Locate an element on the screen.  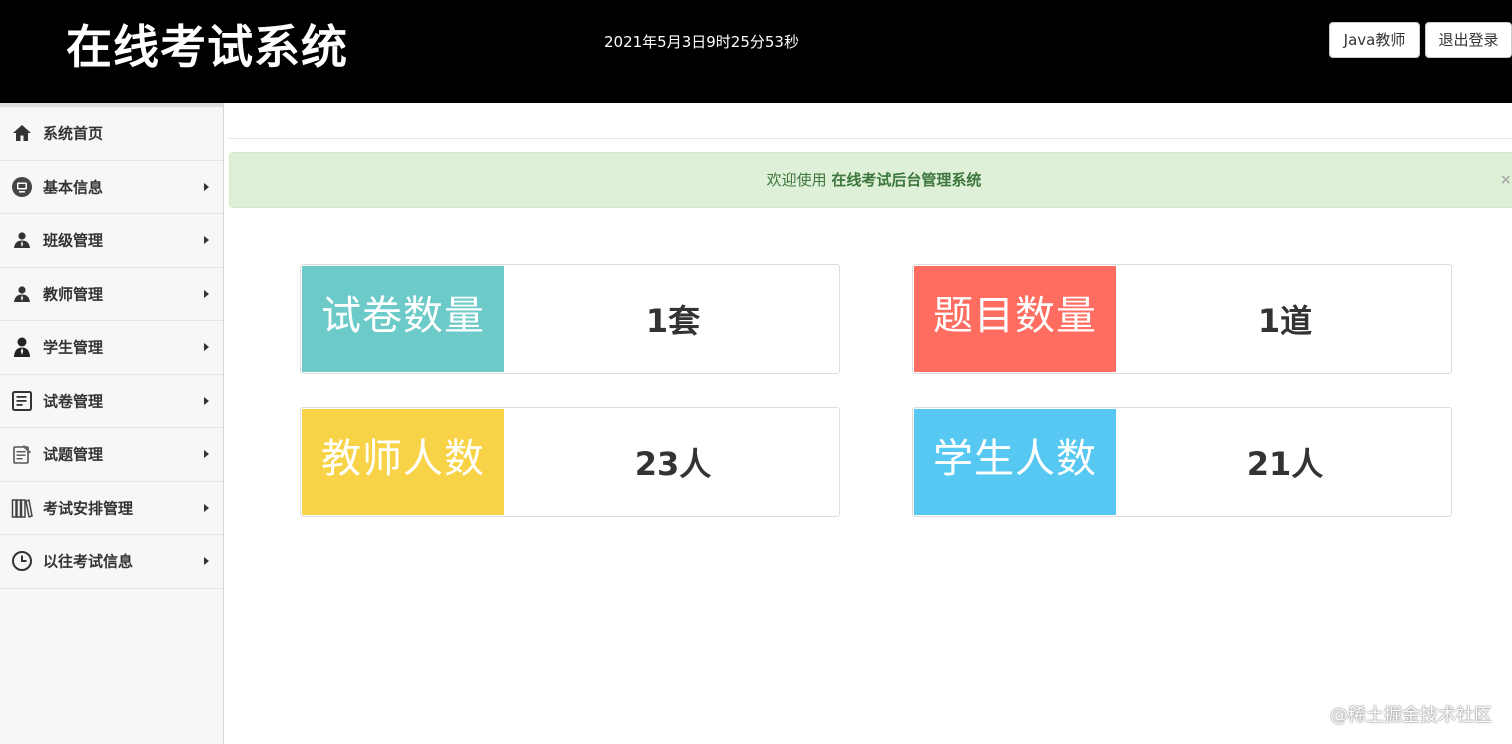
sidebar-item-teacher-management: 教师管理 is located at coordinates (111, 294).